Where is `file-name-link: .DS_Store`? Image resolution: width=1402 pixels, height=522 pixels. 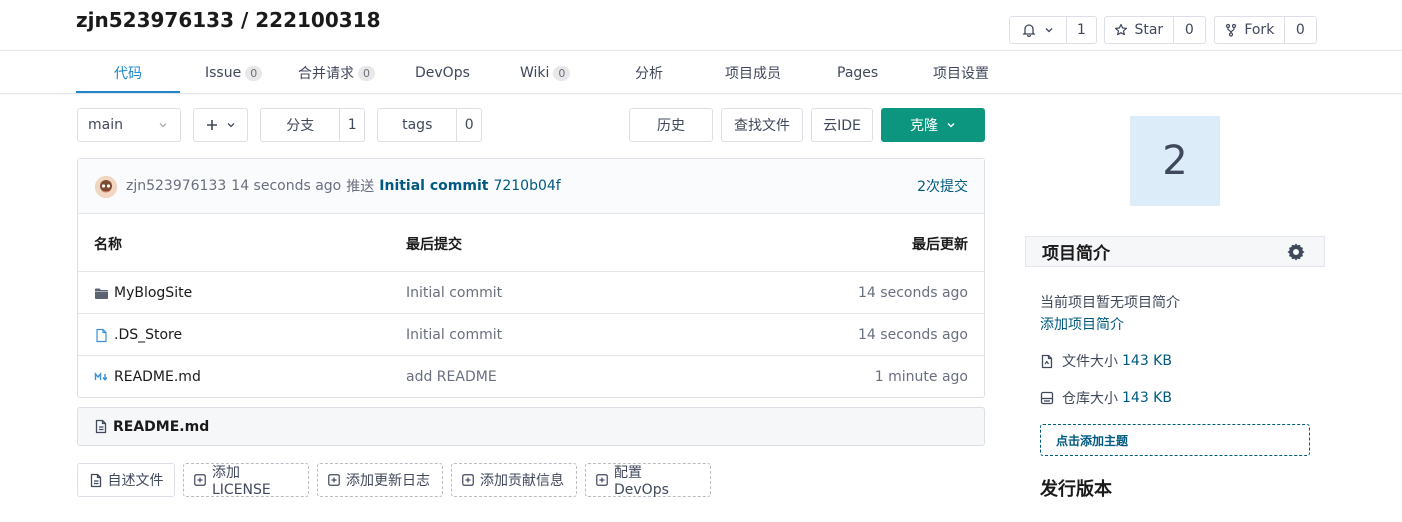 file-name-link: .DS_Store is located at coordinates (148, 335).